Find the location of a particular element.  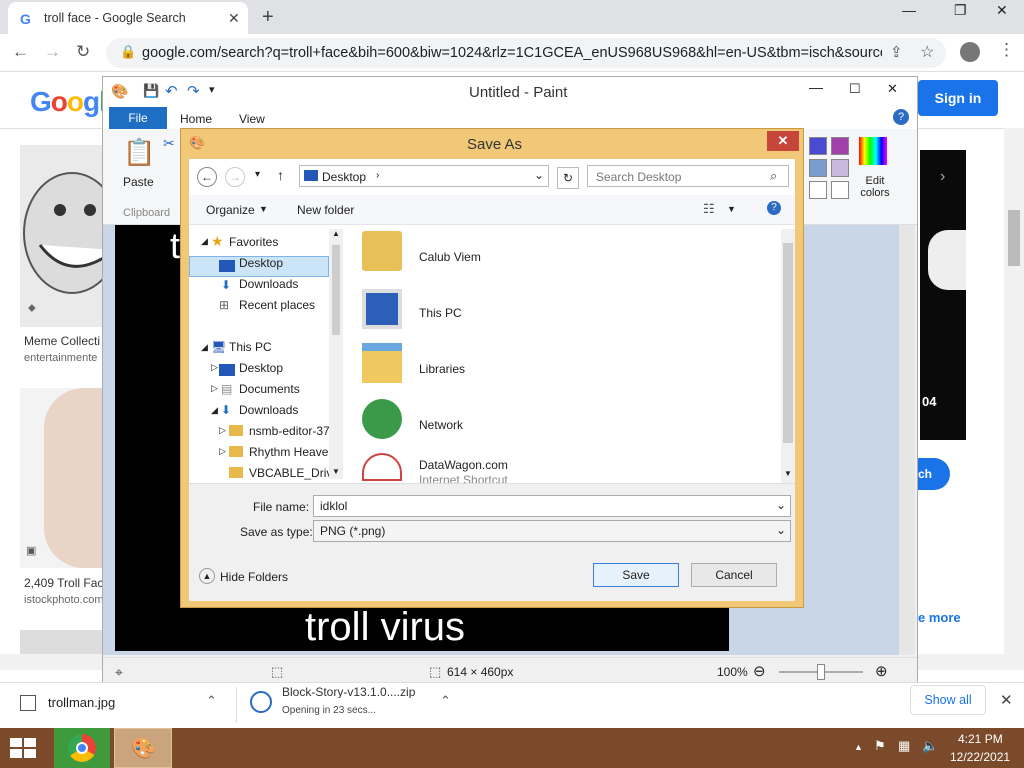

path-segment: Desktop is located at coordinates (344, 177).